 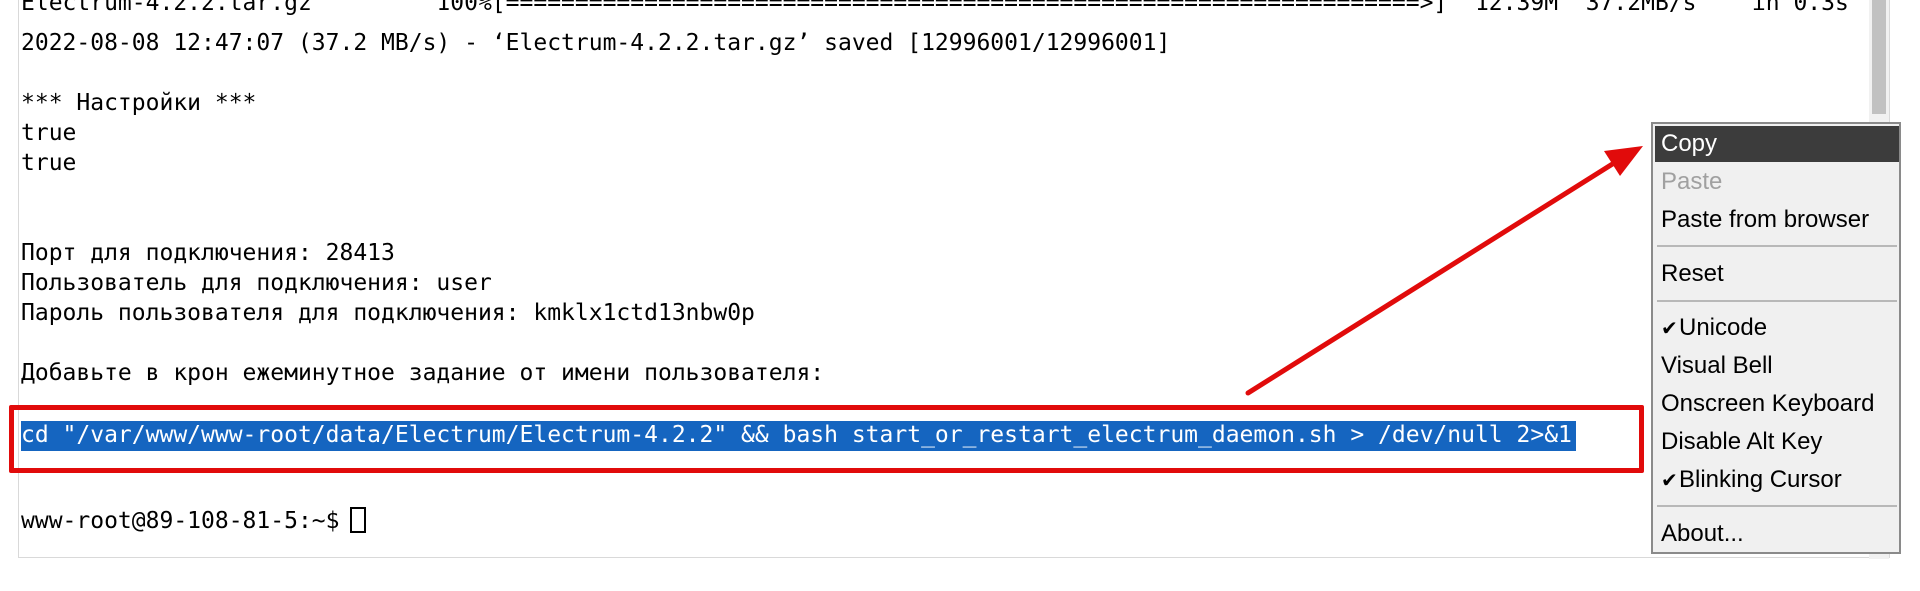 I want to click on menu-item-visual-bell: Visual Bell, so click(x=1777, y=366).